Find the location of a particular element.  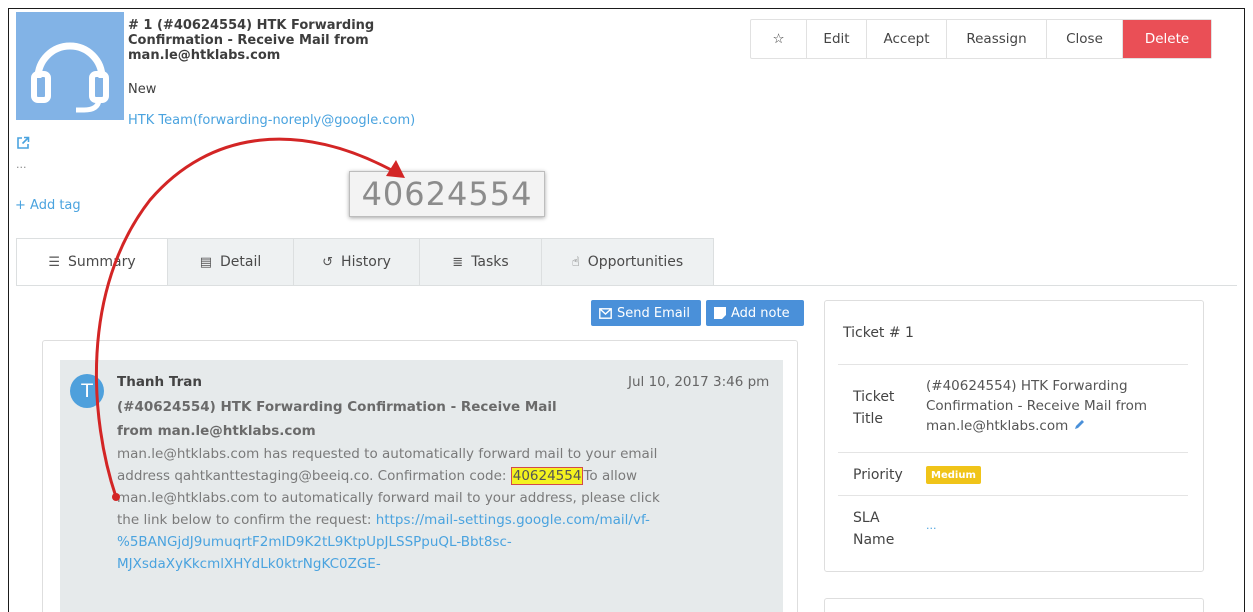

document-icon: ▤ is located at coordinates (206, 262).